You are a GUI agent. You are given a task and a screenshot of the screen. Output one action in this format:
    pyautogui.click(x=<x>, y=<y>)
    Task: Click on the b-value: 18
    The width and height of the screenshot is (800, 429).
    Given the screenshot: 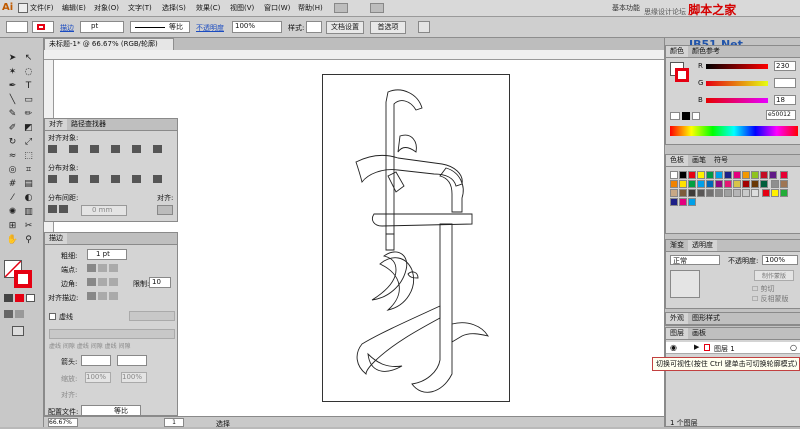 What is the action you would take?
    pyautogui.click(x=785, y=100)
    